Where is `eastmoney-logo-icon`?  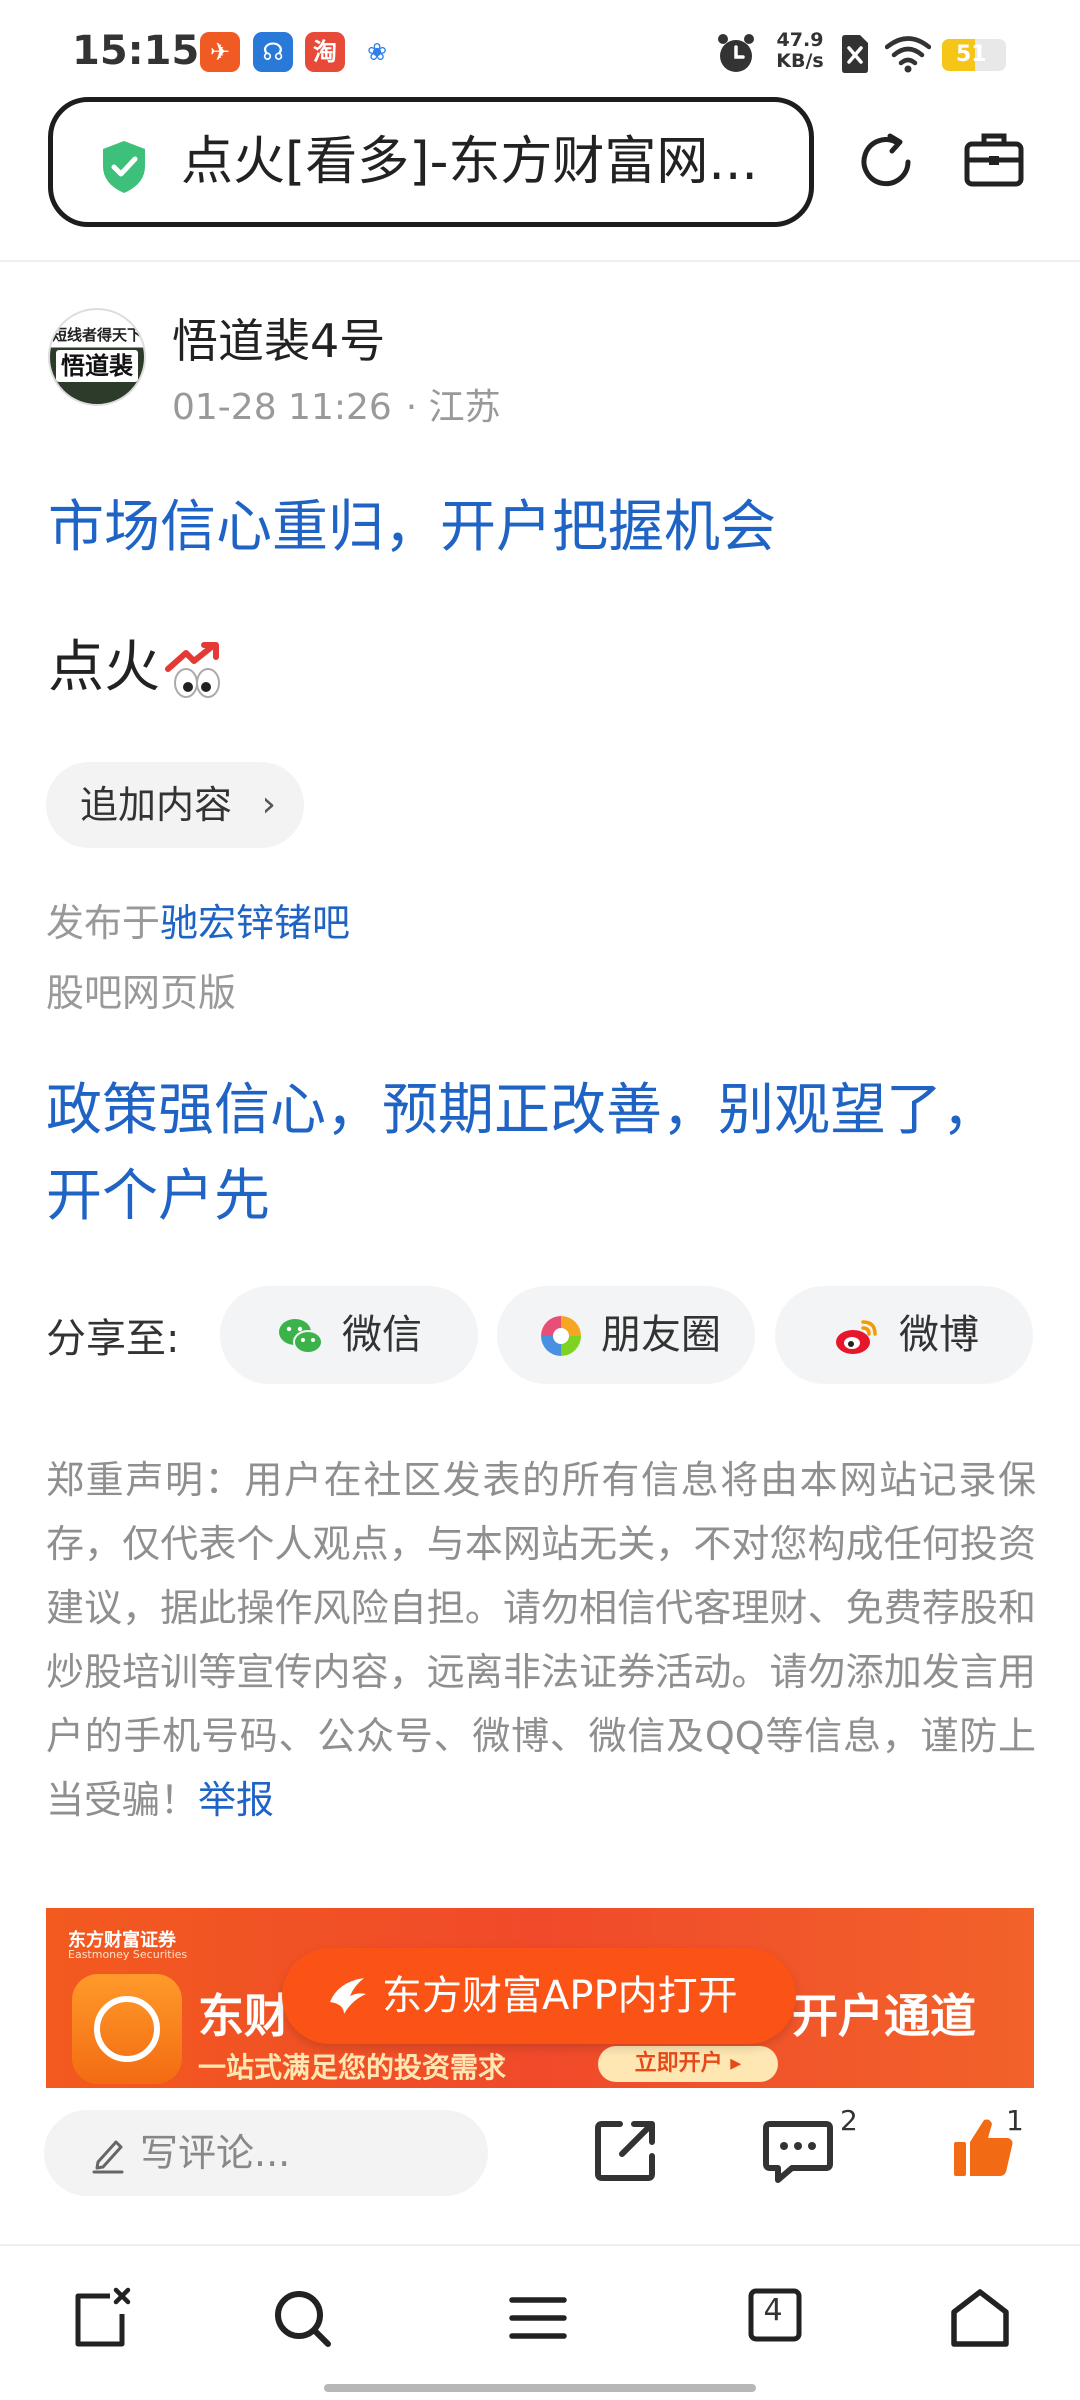
eastmoney-logo-icon is located at coordinates (348, 1996).